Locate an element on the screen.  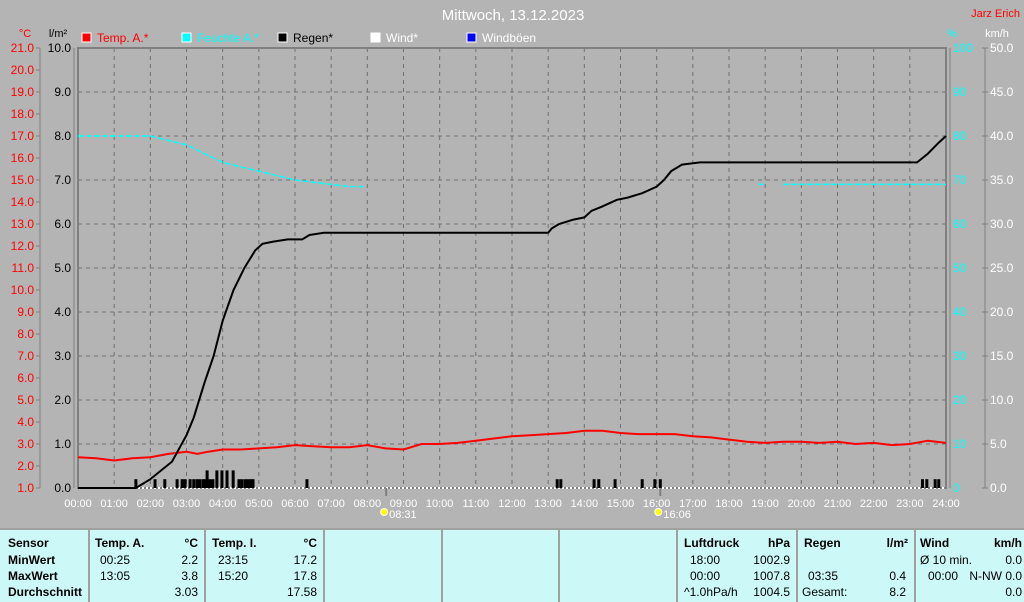
x-tick-label: 05:00 is located at coordinates (259, 504).